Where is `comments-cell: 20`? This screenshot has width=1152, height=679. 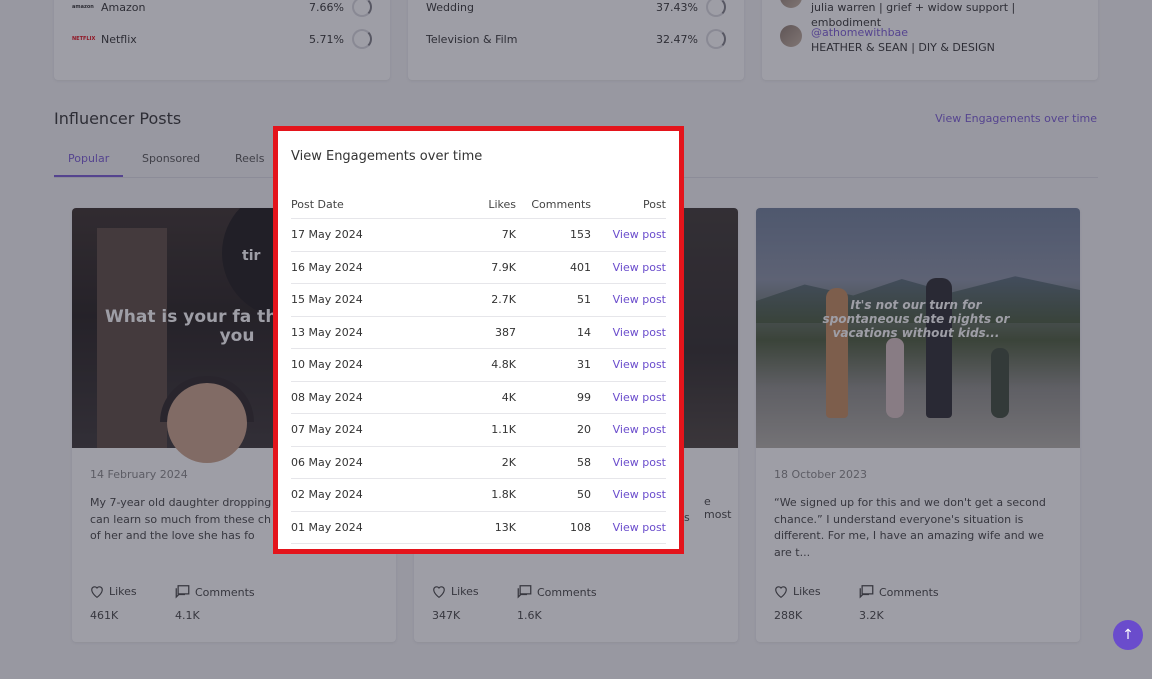
comments-cell: 20 is located at coordinates (584, 430).